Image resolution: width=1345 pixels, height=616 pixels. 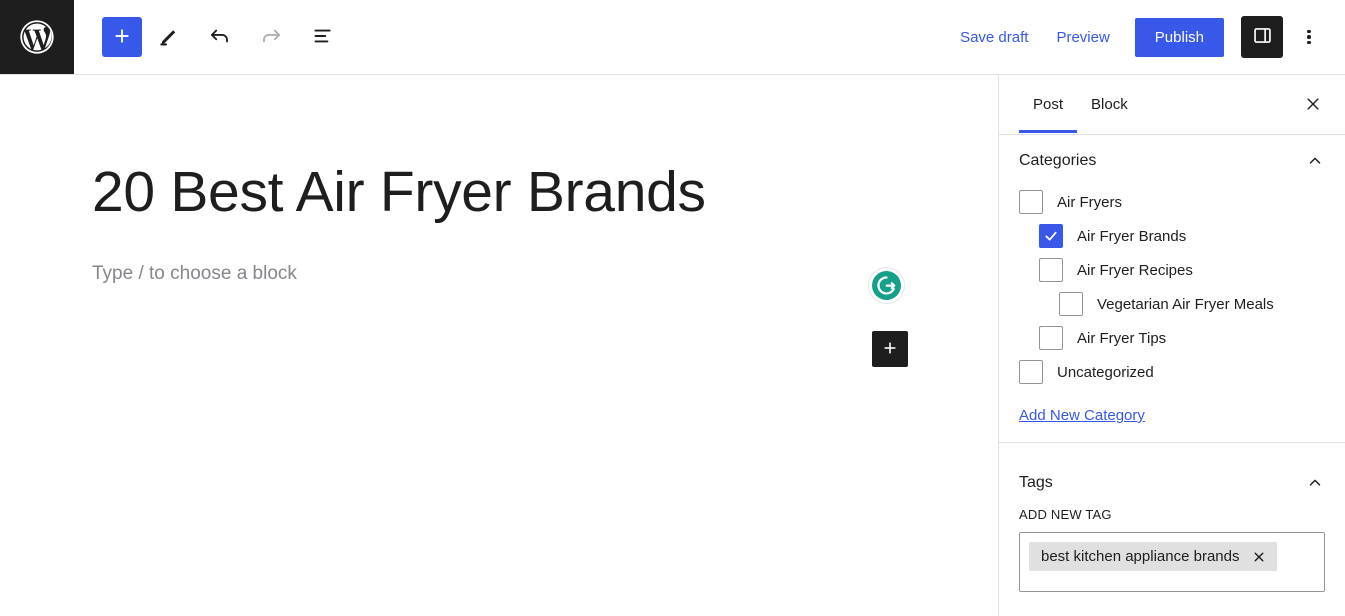 What do you see at coordinates (1185, 304) in the screenshot?
I see `category-label: Vegetarian Air Fryer Meals` at bounding box center [1185, 304].